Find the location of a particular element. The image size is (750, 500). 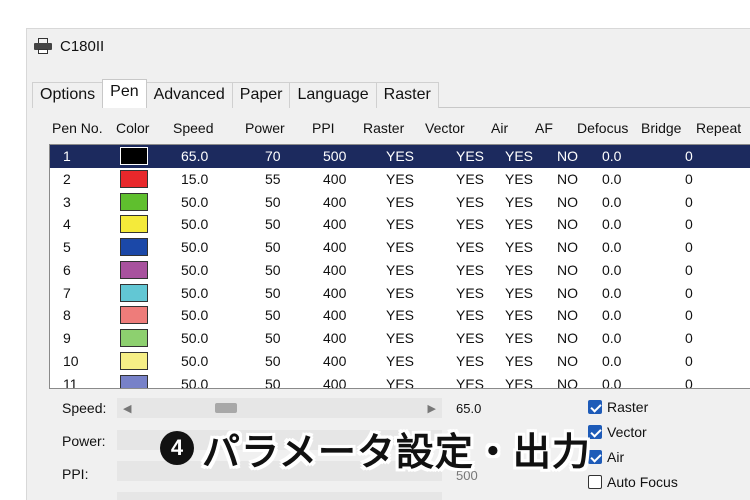

checkbox-unchecked-icon is located at coordinates (595, 482).